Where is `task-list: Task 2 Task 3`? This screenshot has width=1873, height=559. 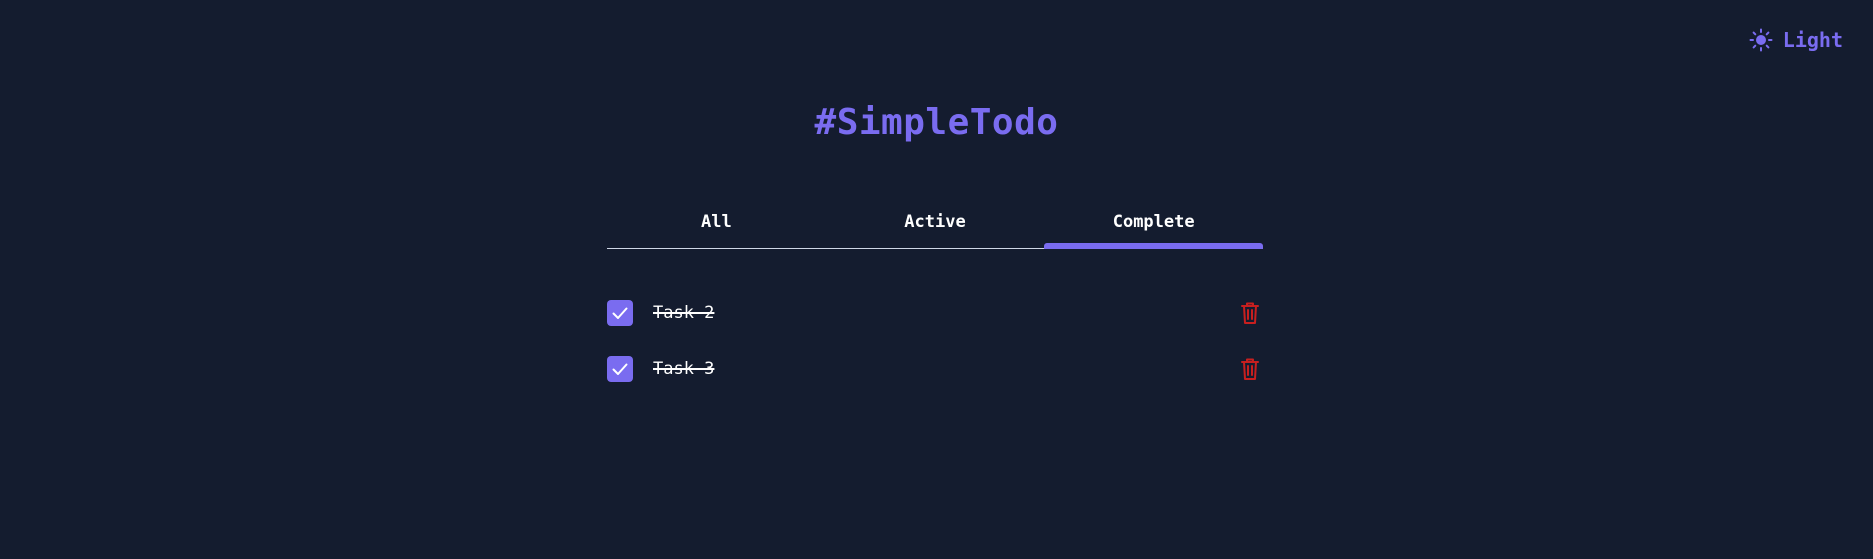
task-list: Task 2 Task 3 is located at coordinates (935, 341).